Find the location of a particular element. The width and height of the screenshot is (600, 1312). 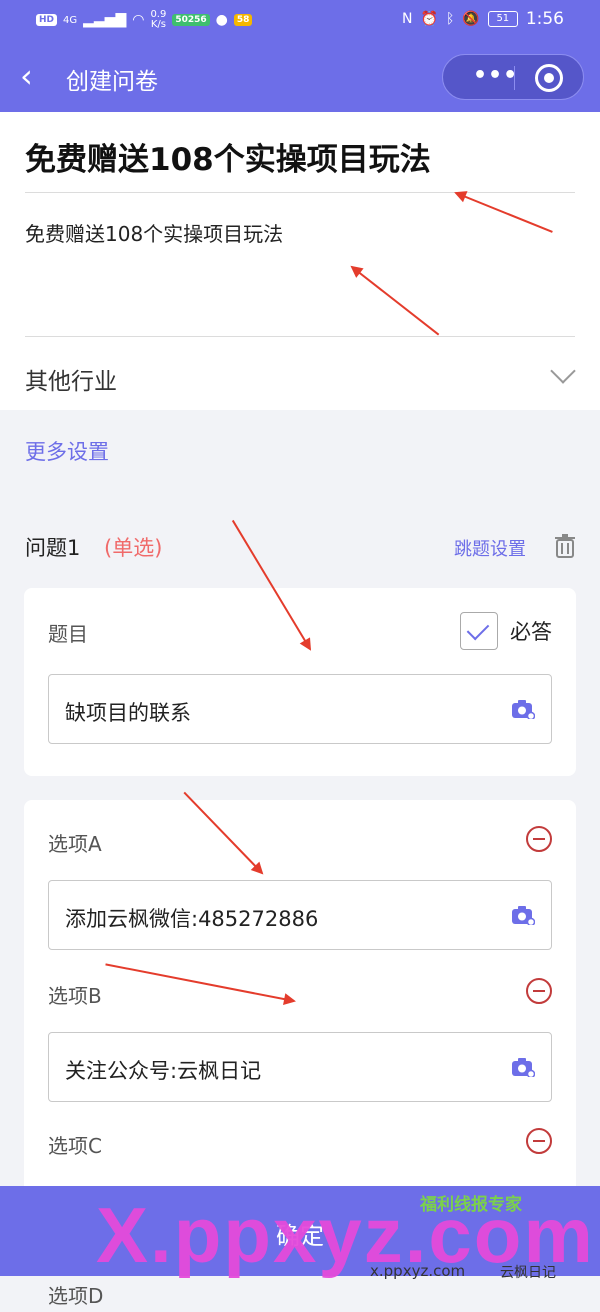

mini-program-capsule: ••• is located at coordinates (513, 77).